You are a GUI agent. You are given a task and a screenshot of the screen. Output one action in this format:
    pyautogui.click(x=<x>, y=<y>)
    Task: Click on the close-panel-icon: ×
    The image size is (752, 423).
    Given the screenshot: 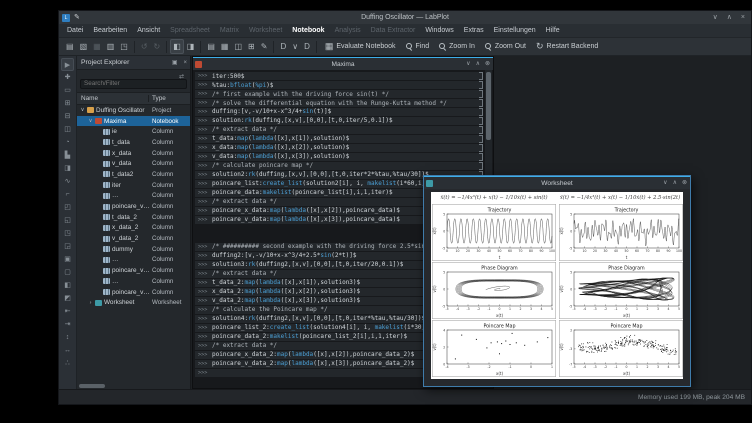 What is the action you would take?
    pyautogui.click(x=185, y=63)
    